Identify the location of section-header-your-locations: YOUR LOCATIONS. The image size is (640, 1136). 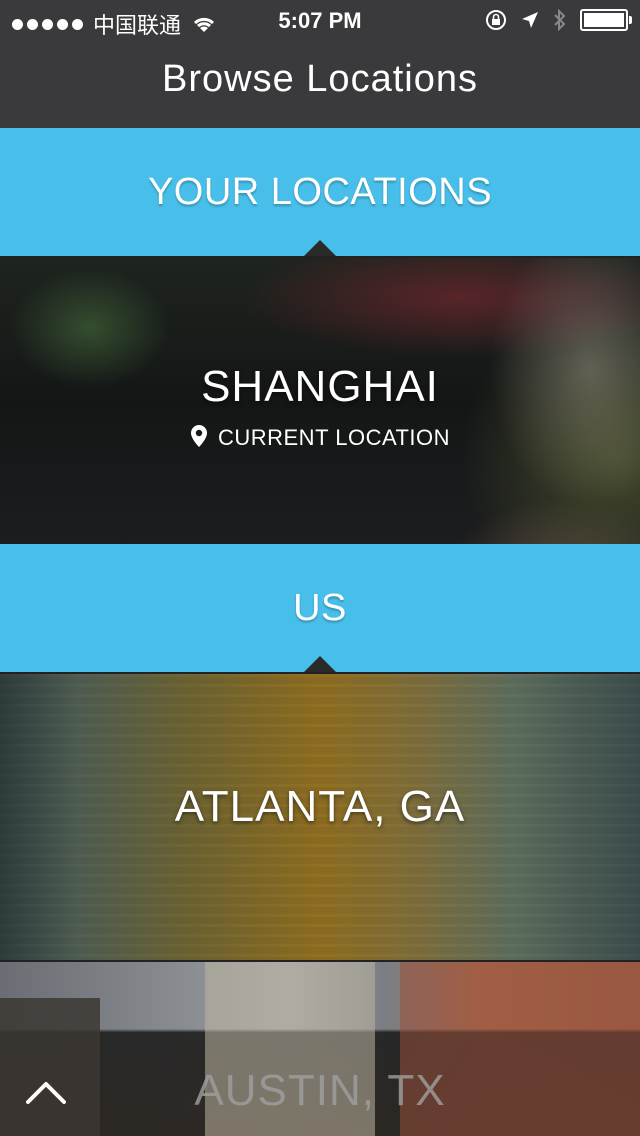
(320, 192).